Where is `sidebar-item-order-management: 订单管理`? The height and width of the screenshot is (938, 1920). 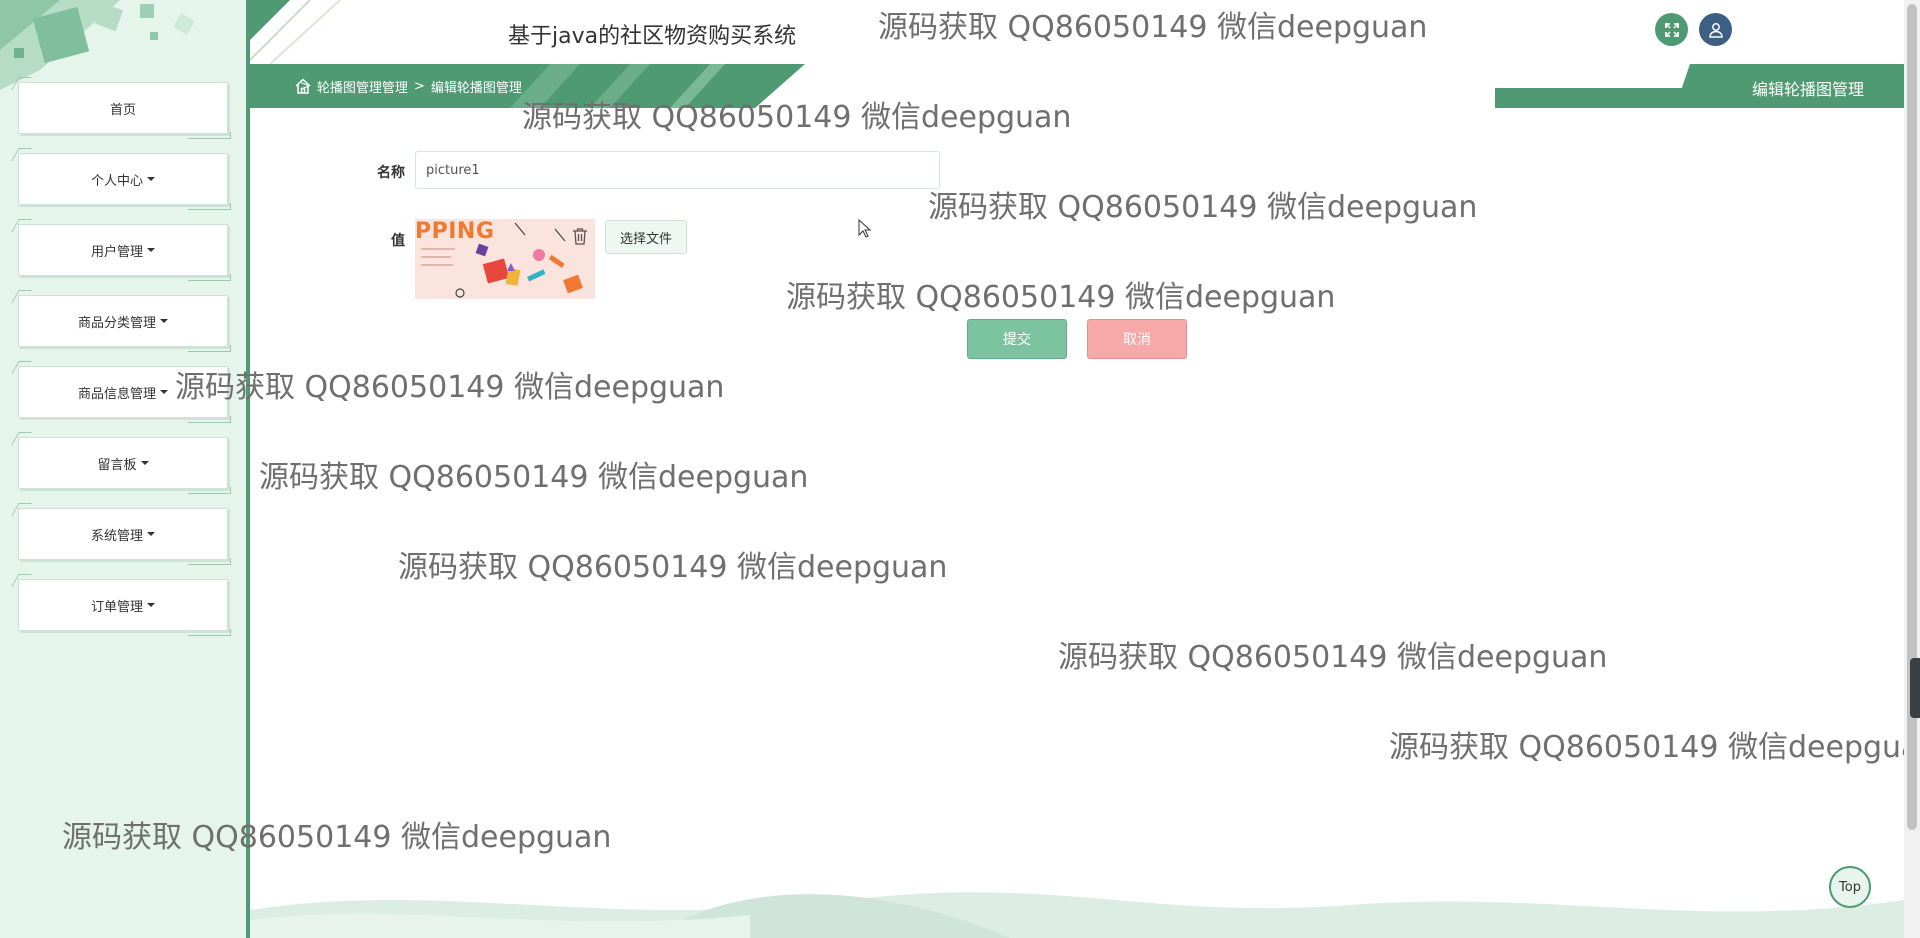
sidebar-item-order-management: 订单管理 is located at coordinates (124, 607).